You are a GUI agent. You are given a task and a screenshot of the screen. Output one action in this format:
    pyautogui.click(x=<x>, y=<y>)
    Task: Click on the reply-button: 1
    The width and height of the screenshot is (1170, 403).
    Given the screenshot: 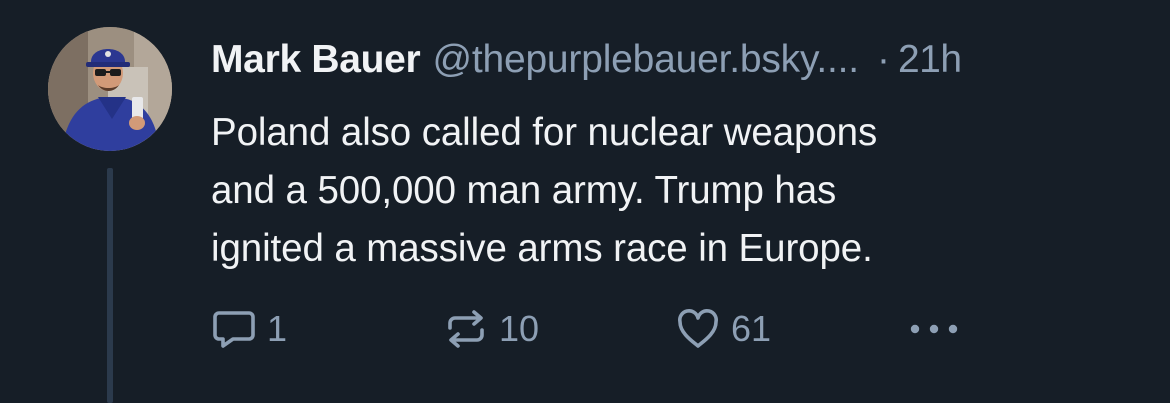 What is the action you would take?
    pyautogui.click(x=249, y=329)
    